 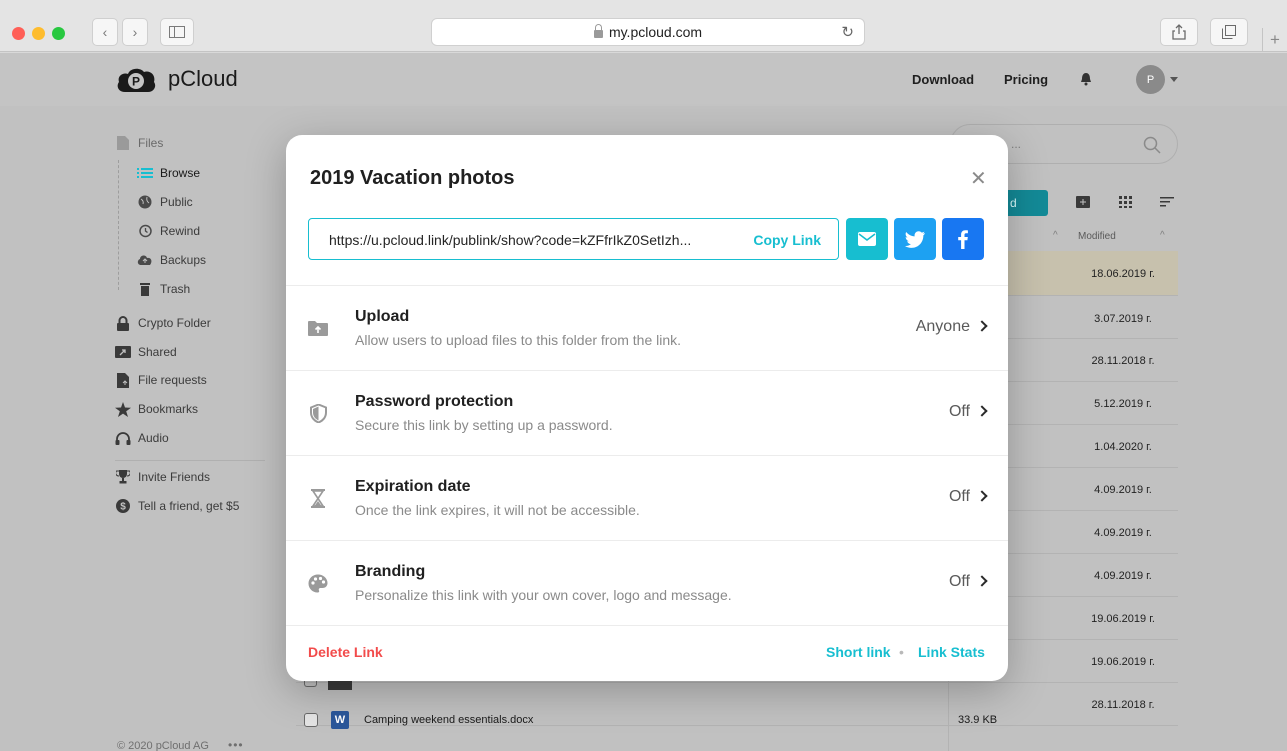 I want to click on option-title: Upload, so click(x=382, y=316).